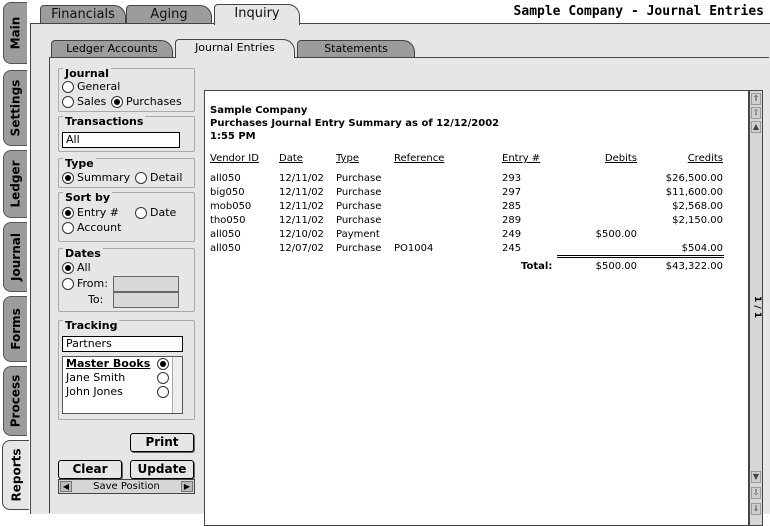 The width and height of the screenshot is (770, 526). Describe the element at coordinates (512, 220) in the screenshot. I see `cell-entry-number: 289` at that location.